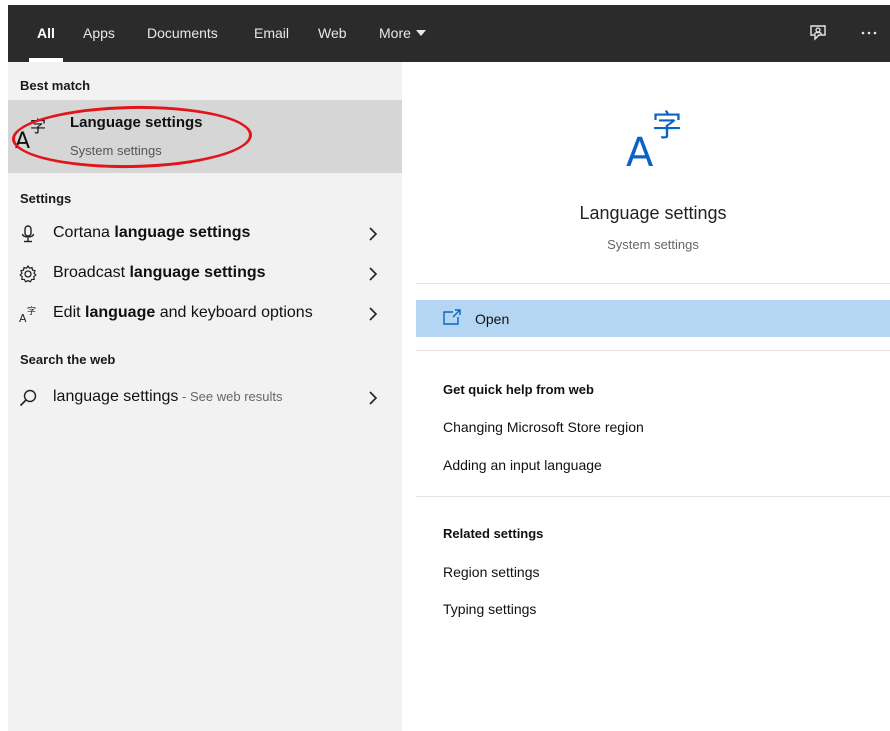  What do you see at coordinates (116, 396) in the screenshot?
I see `web-query: language settings` at bounding box center [116, 396].